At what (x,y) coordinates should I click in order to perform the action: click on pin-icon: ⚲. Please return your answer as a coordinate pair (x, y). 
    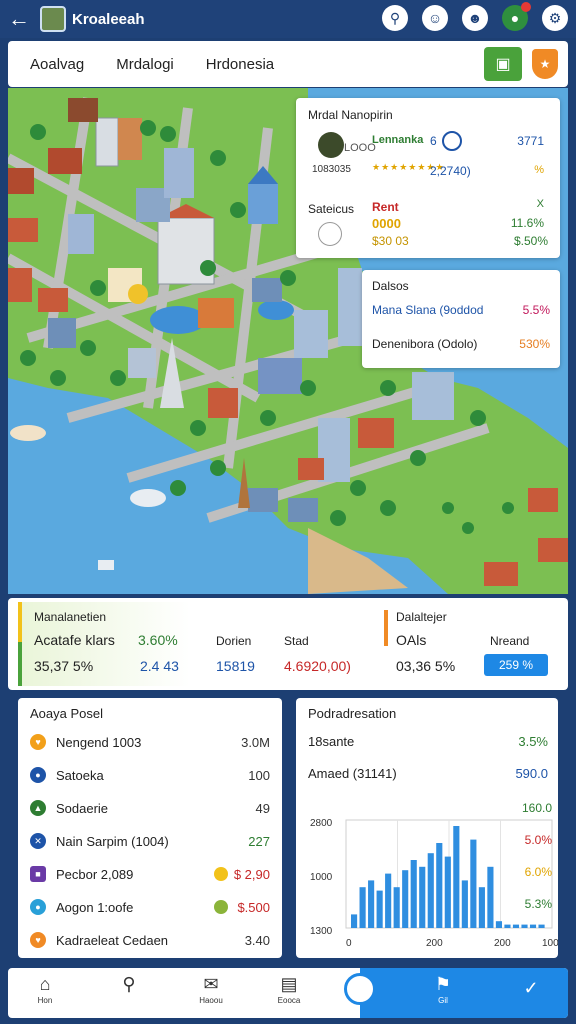
    Looking at the image, I should click on (395, 18).